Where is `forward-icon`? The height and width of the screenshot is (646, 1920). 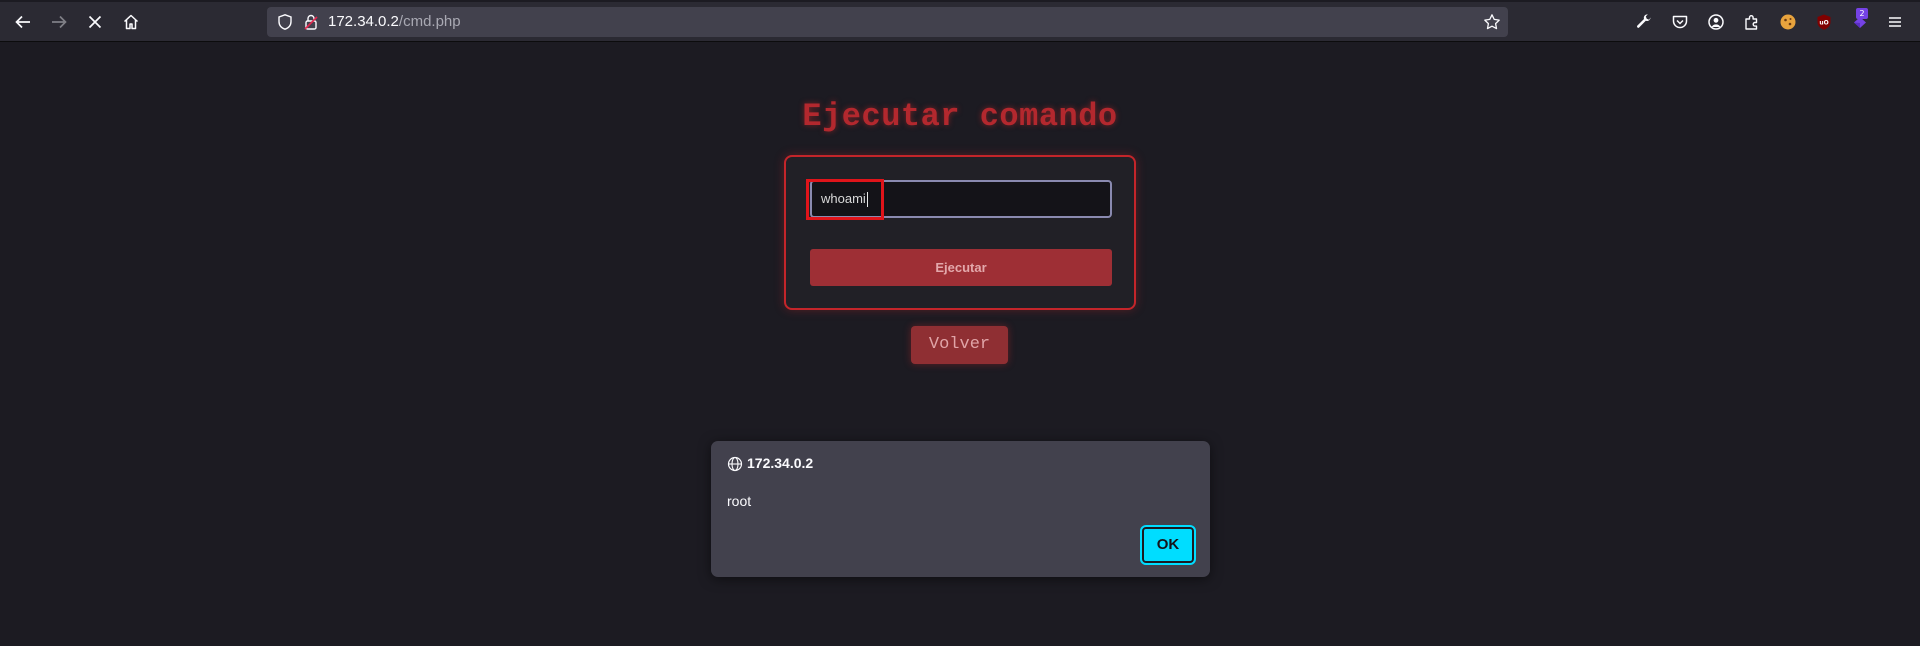
forward-icon is located at coordinates (59, 22).